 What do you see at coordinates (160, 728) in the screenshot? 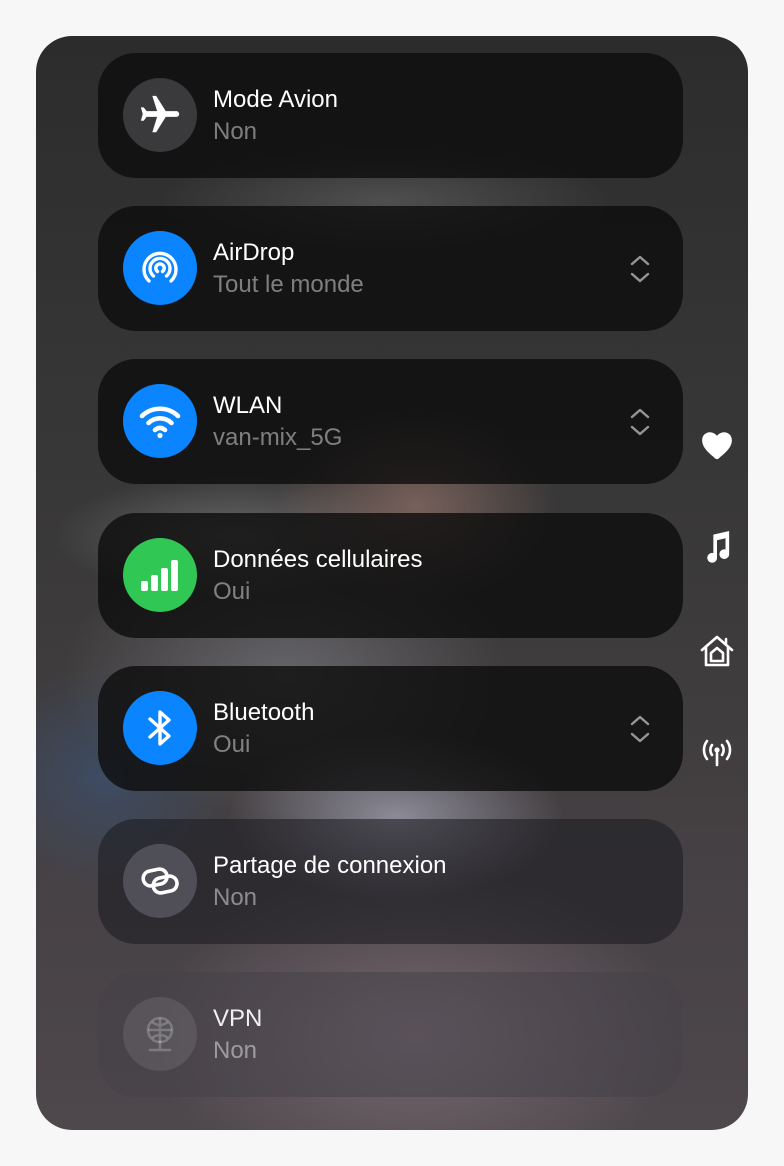
I see `bluetooth-icon` at bounding box center [160, 728].